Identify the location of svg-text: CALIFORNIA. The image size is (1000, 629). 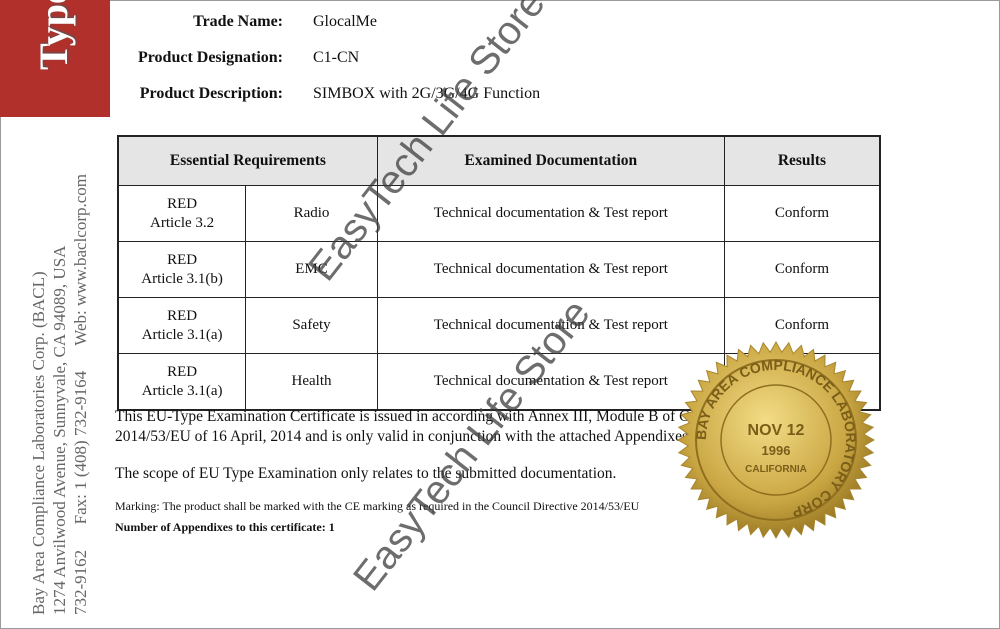
(776, 469).